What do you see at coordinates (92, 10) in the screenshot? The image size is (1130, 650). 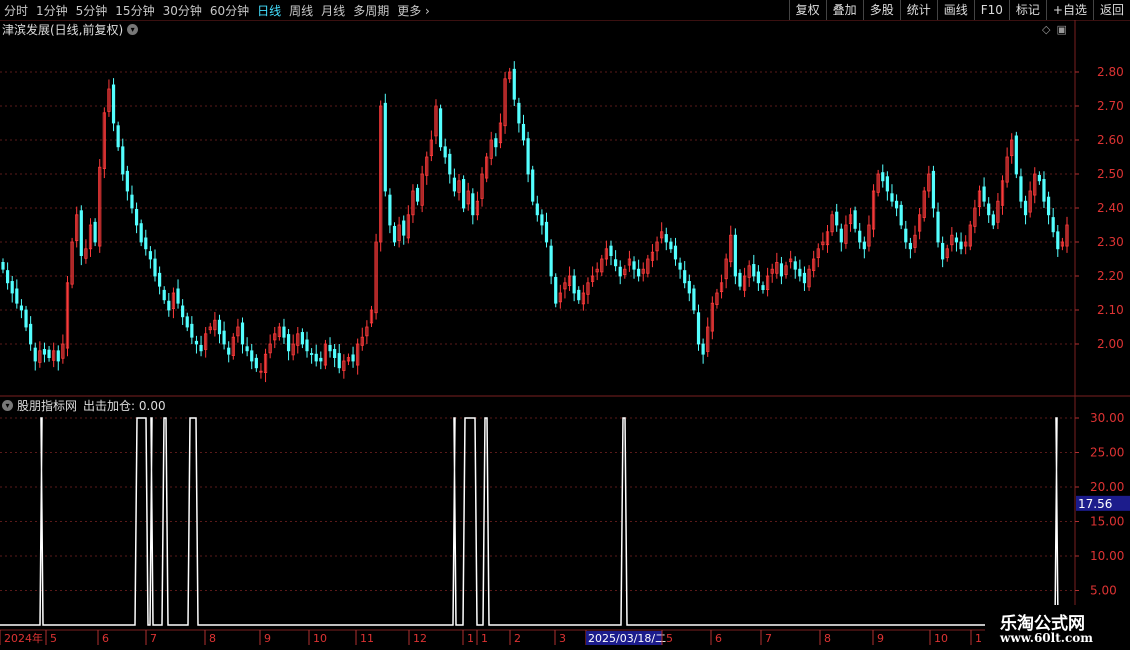 I see `tab-5min: 5分钟` at bounding box center [92, 10].